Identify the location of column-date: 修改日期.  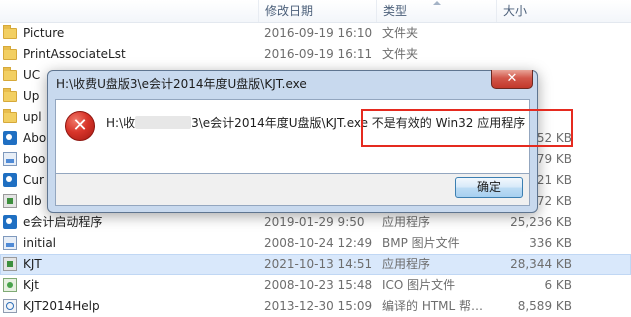
(317, 11).